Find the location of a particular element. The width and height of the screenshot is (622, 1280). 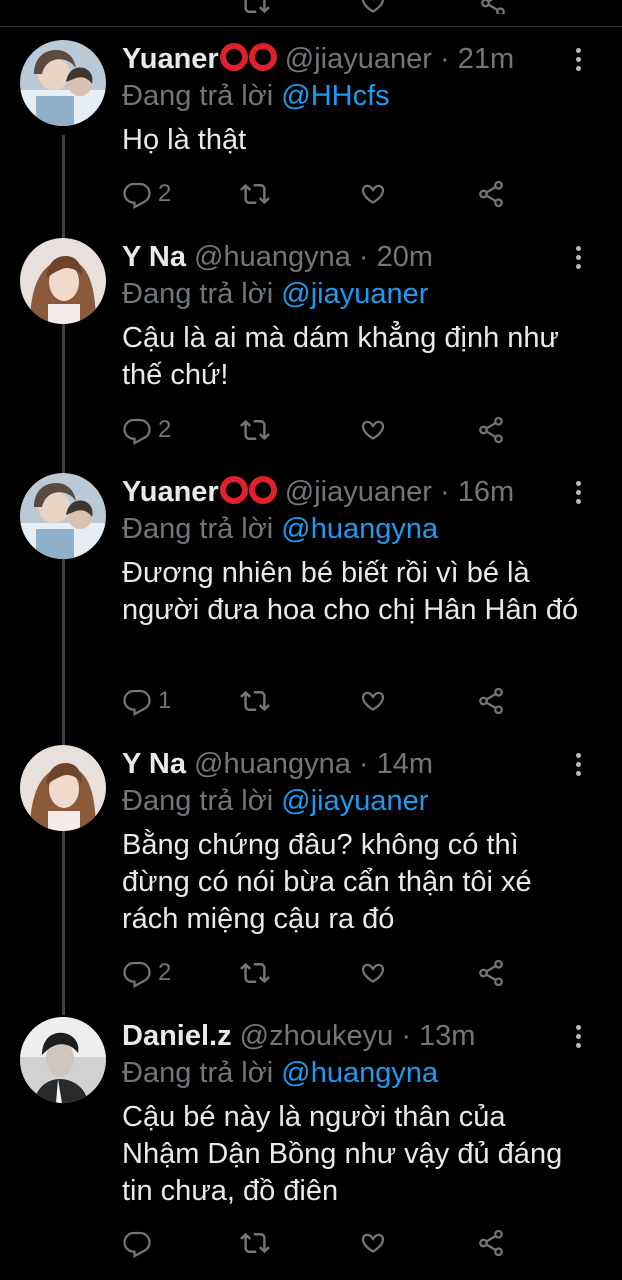

display-name: Daniel.z is located at coordinates (177, 1036).